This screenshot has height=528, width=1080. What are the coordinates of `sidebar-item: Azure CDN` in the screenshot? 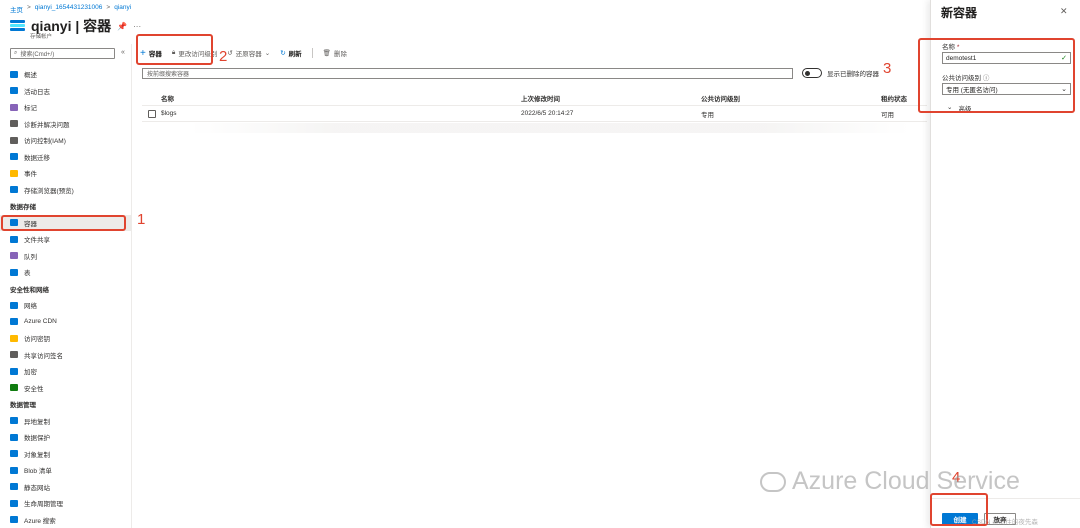 It's located at (65, 322).